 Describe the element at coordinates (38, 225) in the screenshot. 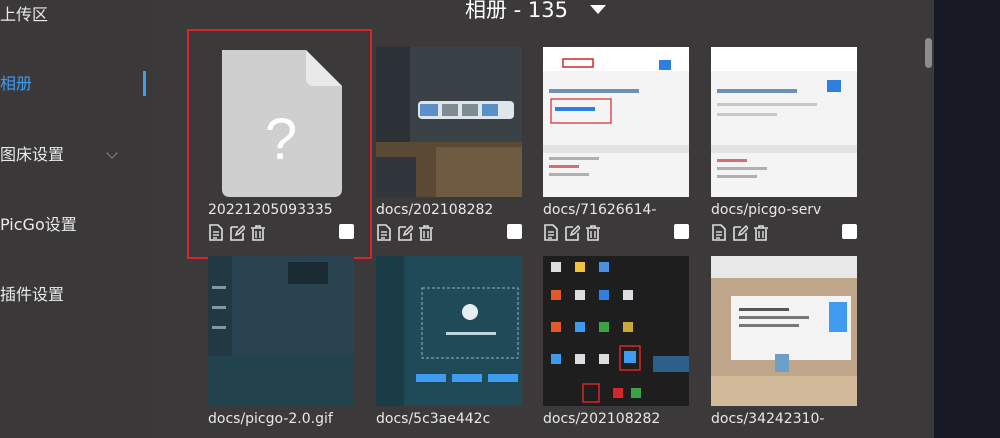

I see `sidebar-item-picgo-settings: PicGo设置` at that location.